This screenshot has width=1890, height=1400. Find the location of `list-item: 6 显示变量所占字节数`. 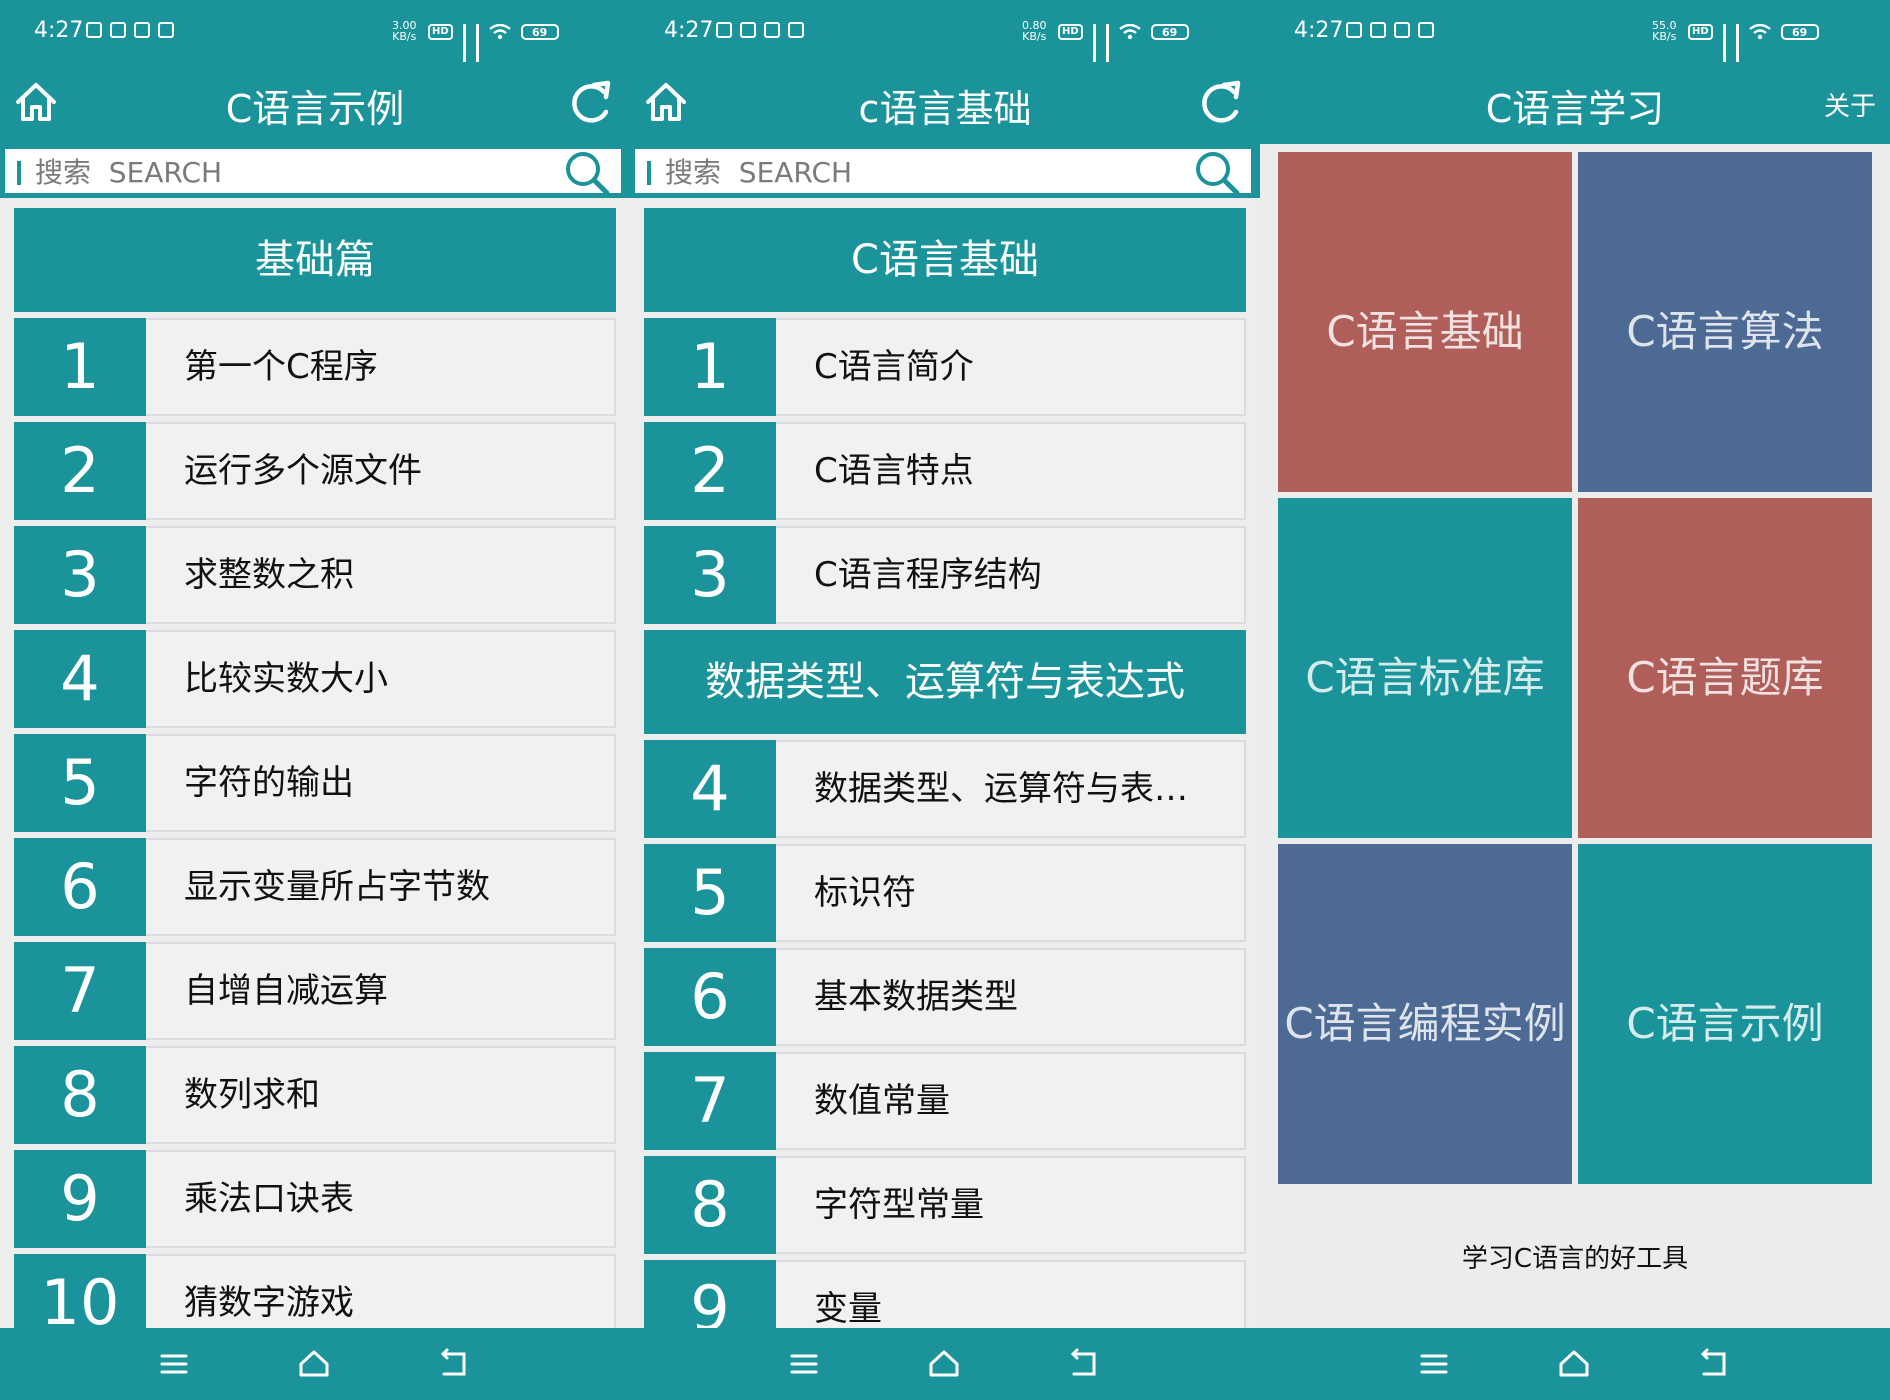

list-item: 6 显示变量所占字节数 is located at coordinates (315, 887).